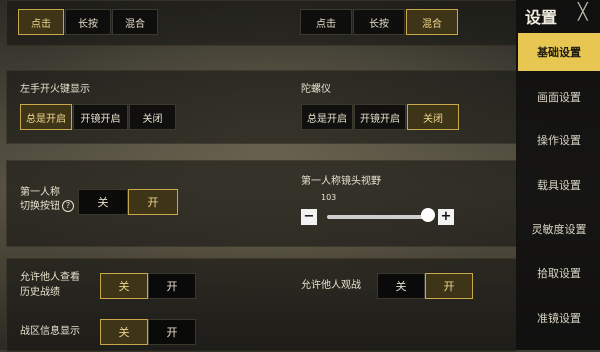 This screenshot has width=600, height=352. Describe the element at coordinates (433, 117) in the screenshot. I see `gyro-off: 关闭` at that location.